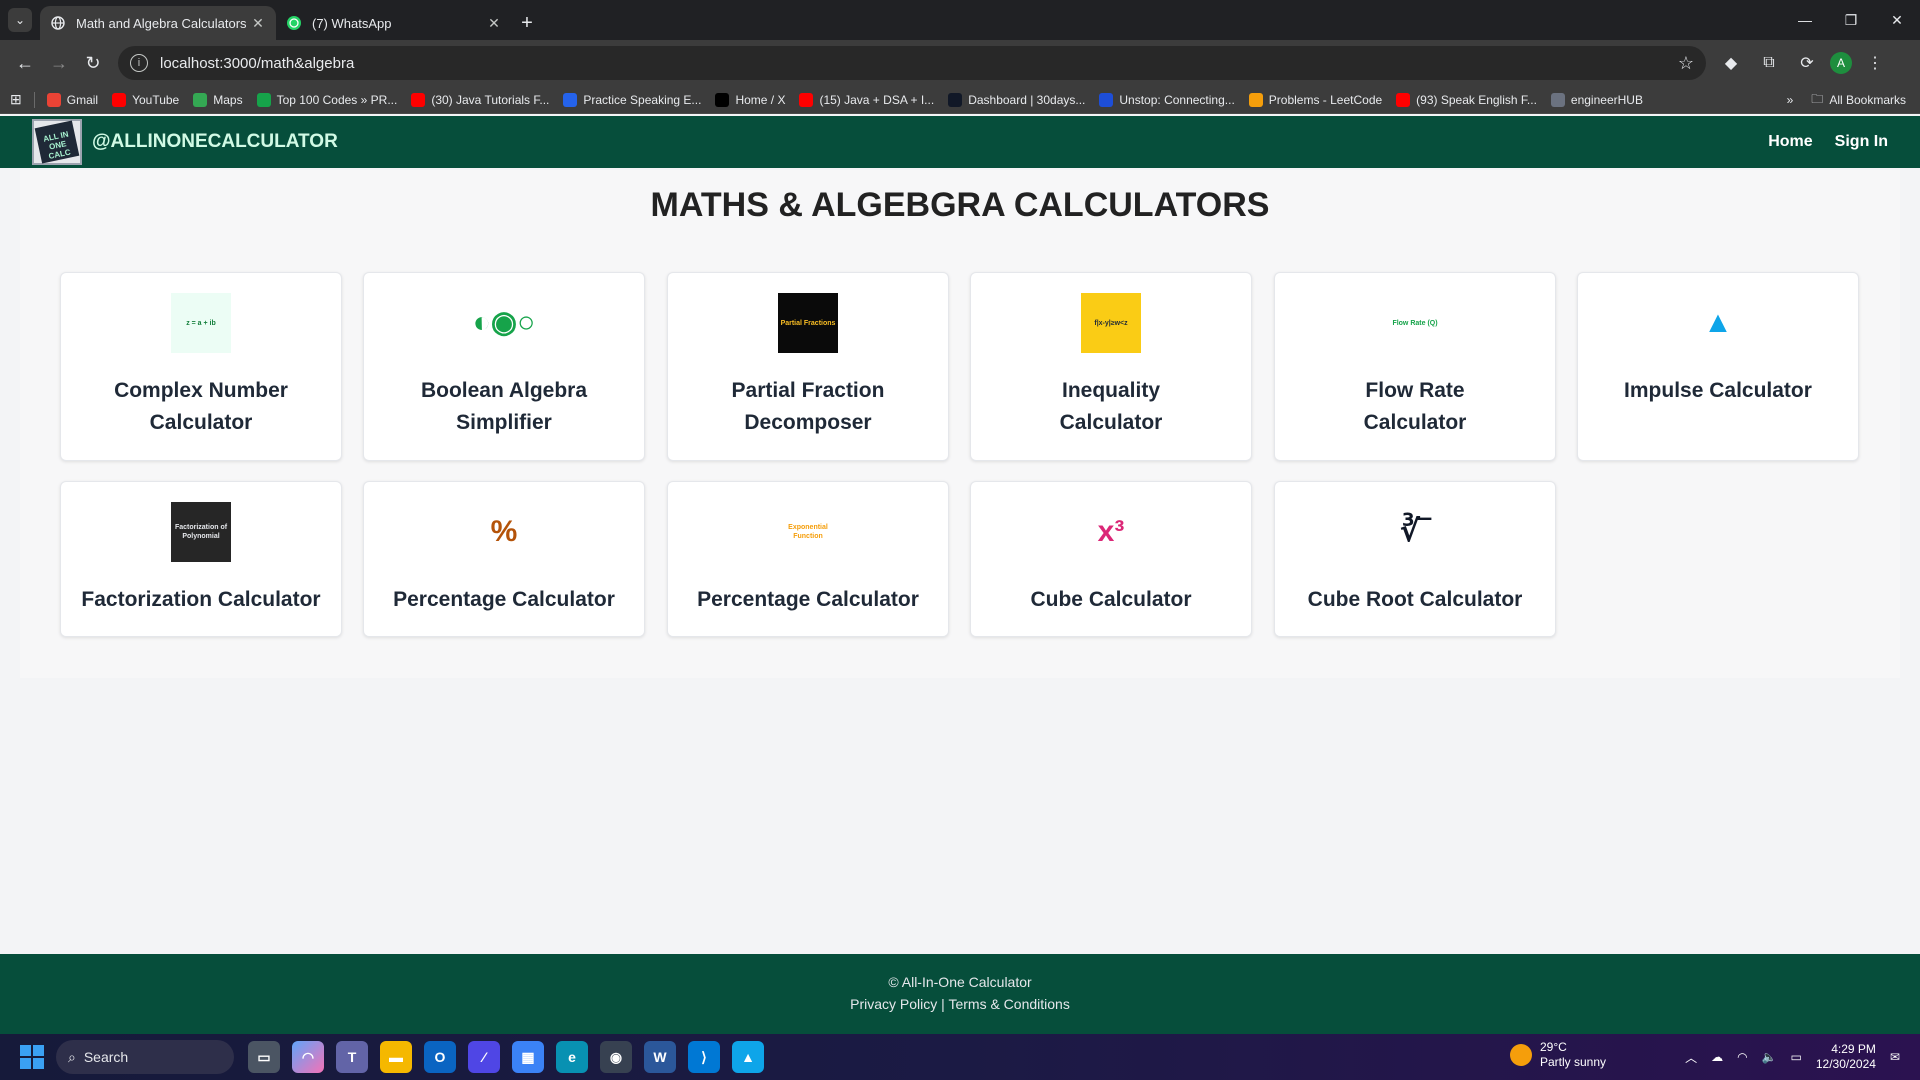  Describe the element at coordinates (528, 1057) in the screenshot. I see `store-icon: ▦` at that location.